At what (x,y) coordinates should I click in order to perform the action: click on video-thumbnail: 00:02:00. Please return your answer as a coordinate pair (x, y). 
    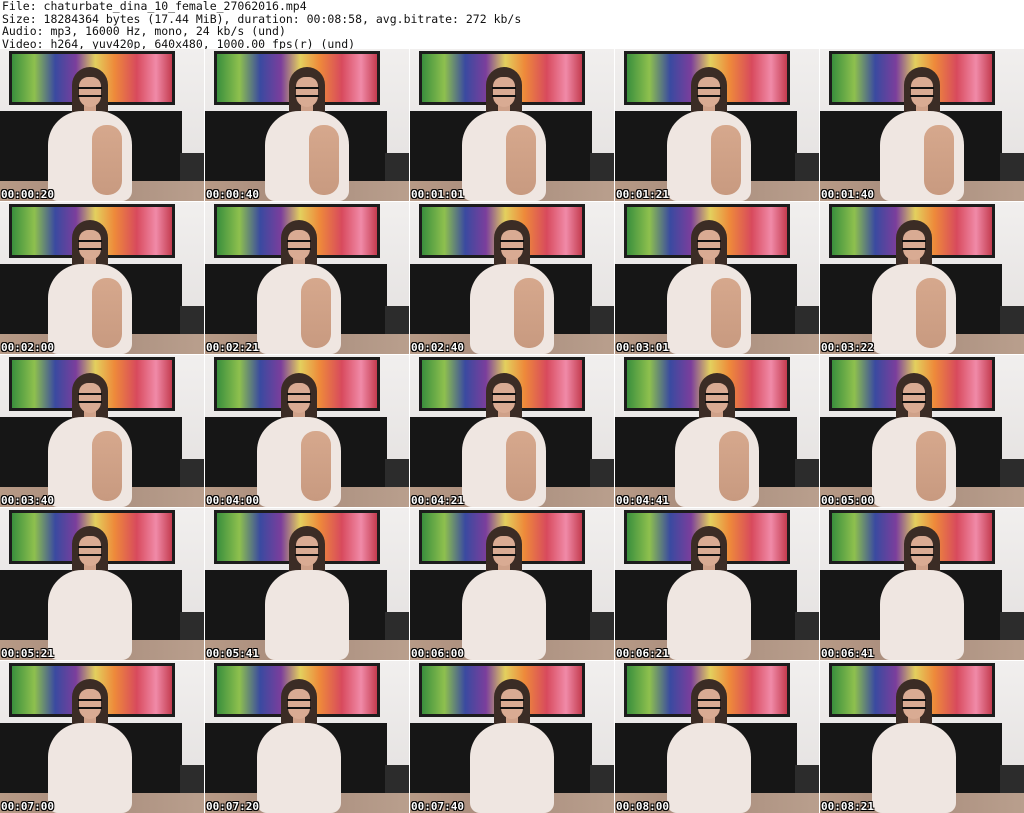
    Looking at the image, I should click on (102, 278).